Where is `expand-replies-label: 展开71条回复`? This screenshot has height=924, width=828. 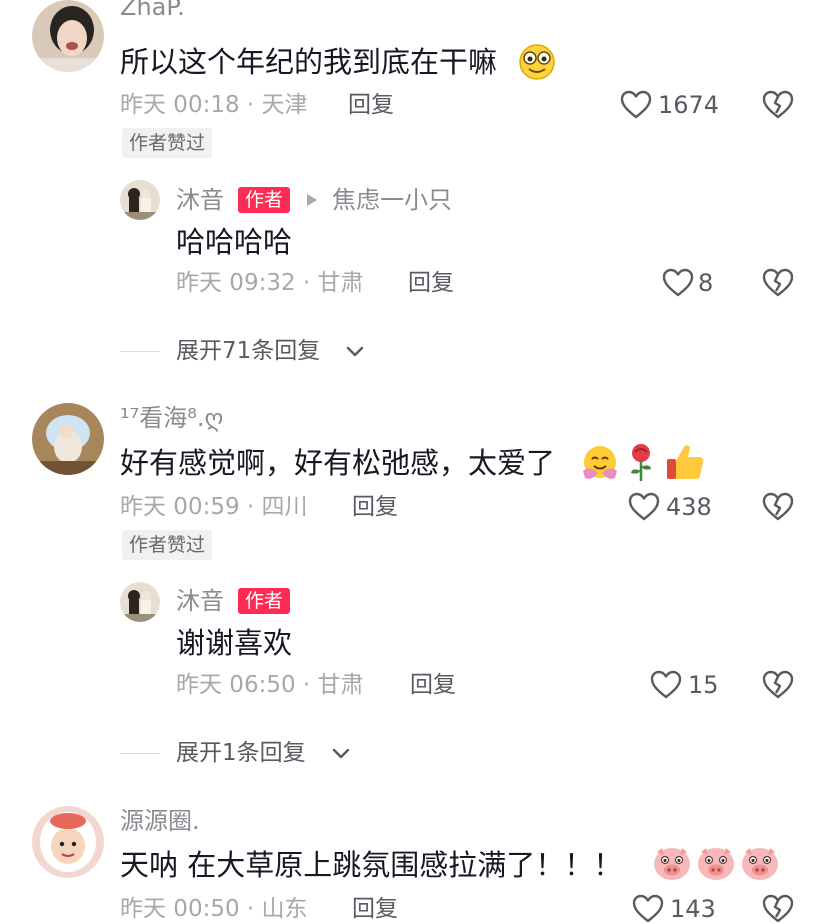 expand-replies-label: 展开71条回复 is located at coordinates (248, 351).